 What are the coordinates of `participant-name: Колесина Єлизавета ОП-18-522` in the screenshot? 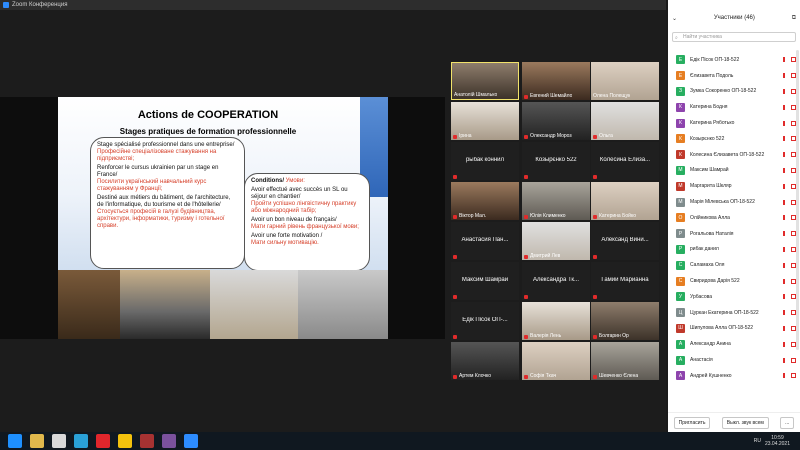 It's located at (727, 154).